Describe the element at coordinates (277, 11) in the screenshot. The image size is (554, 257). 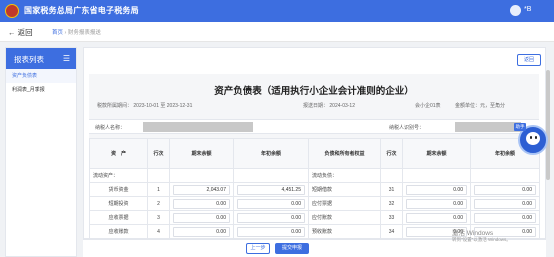
I see `top-header: 国家税务总局广东省电子税务局 *B` at that location.